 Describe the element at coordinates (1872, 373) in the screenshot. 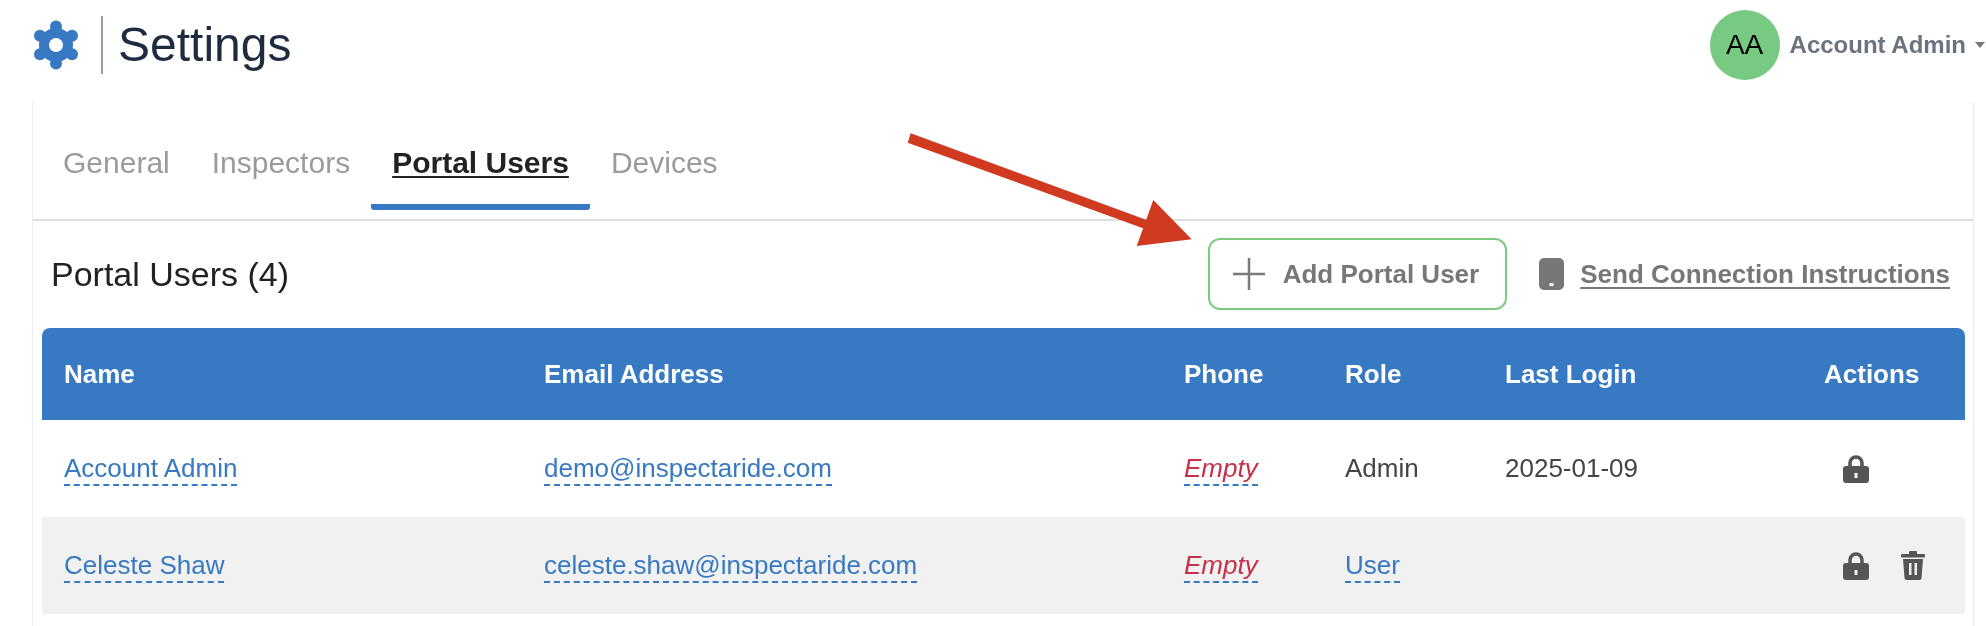

I see `column-header: Actions` at that location.